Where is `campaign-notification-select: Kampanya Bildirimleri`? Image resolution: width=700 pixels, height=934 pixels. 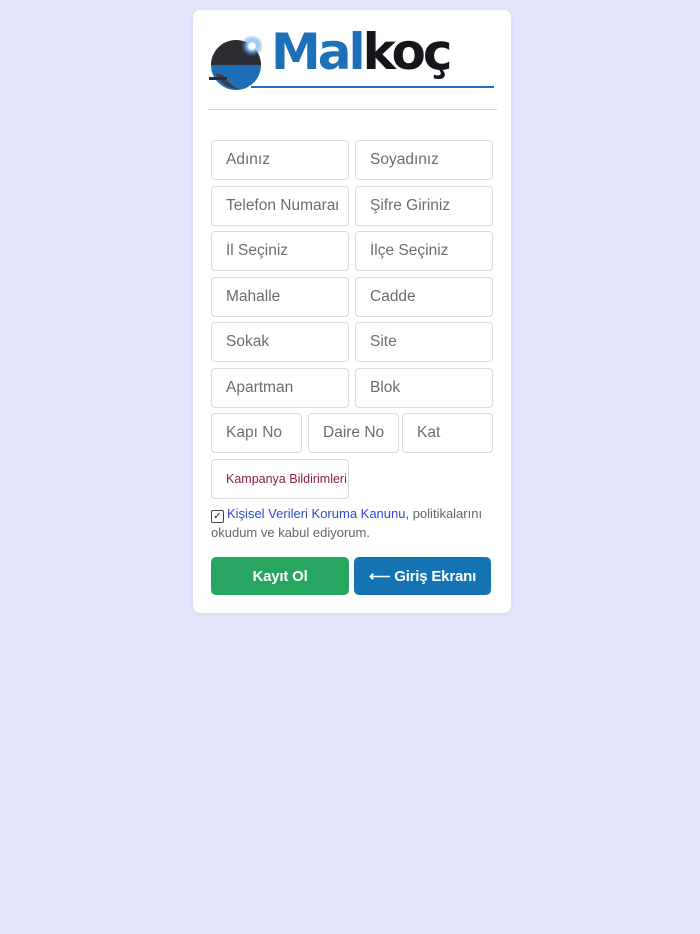 campaign-notification-select: Kampanya Bildirimleri is located at coordinates (280, 479).